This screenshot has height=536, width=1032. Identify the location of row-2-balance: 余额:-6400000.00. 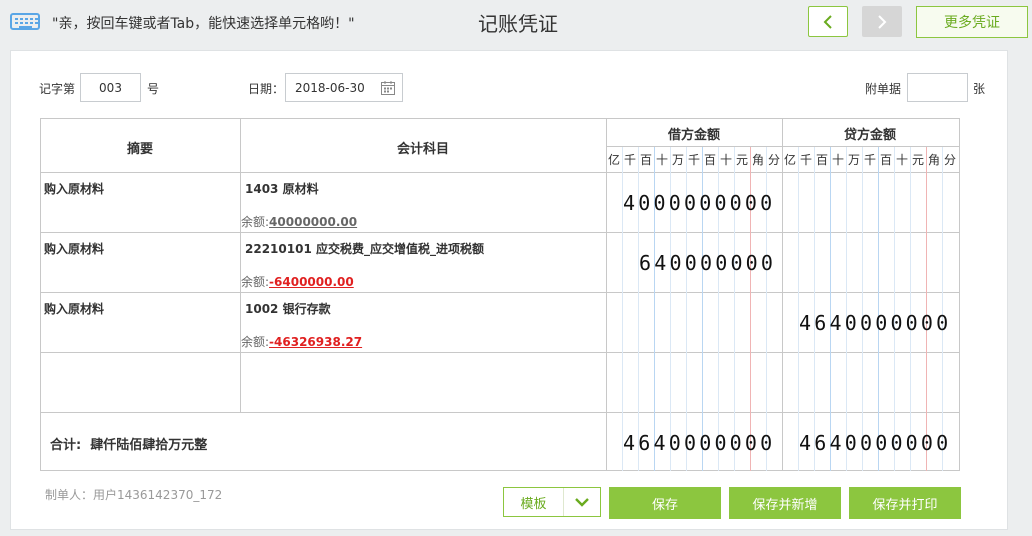
(297, 282).